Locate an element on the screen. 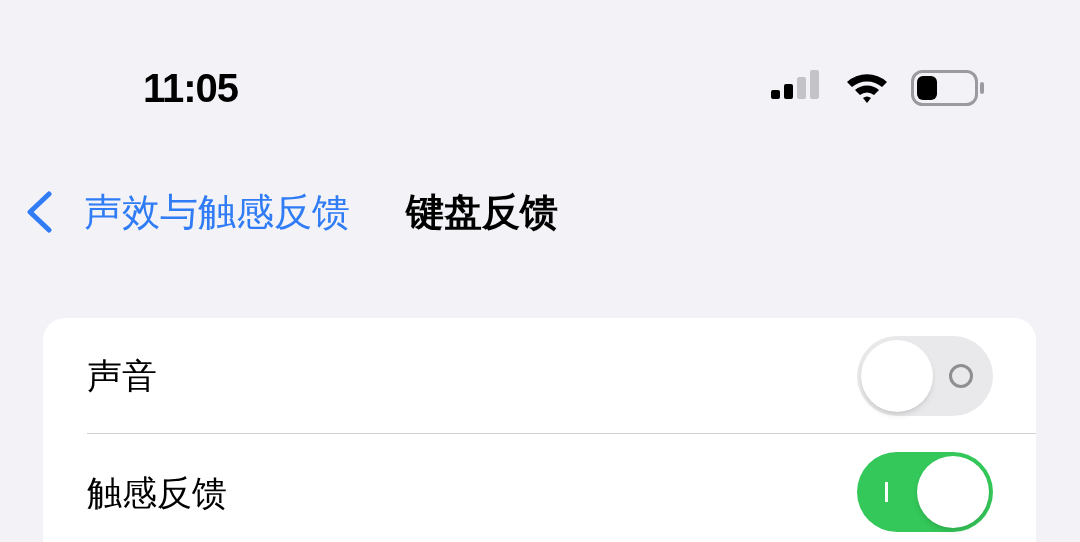 The width and height of the screenshot is (1080, 542). setting-label: 触感反馈 is located at coordinates (157, 492).